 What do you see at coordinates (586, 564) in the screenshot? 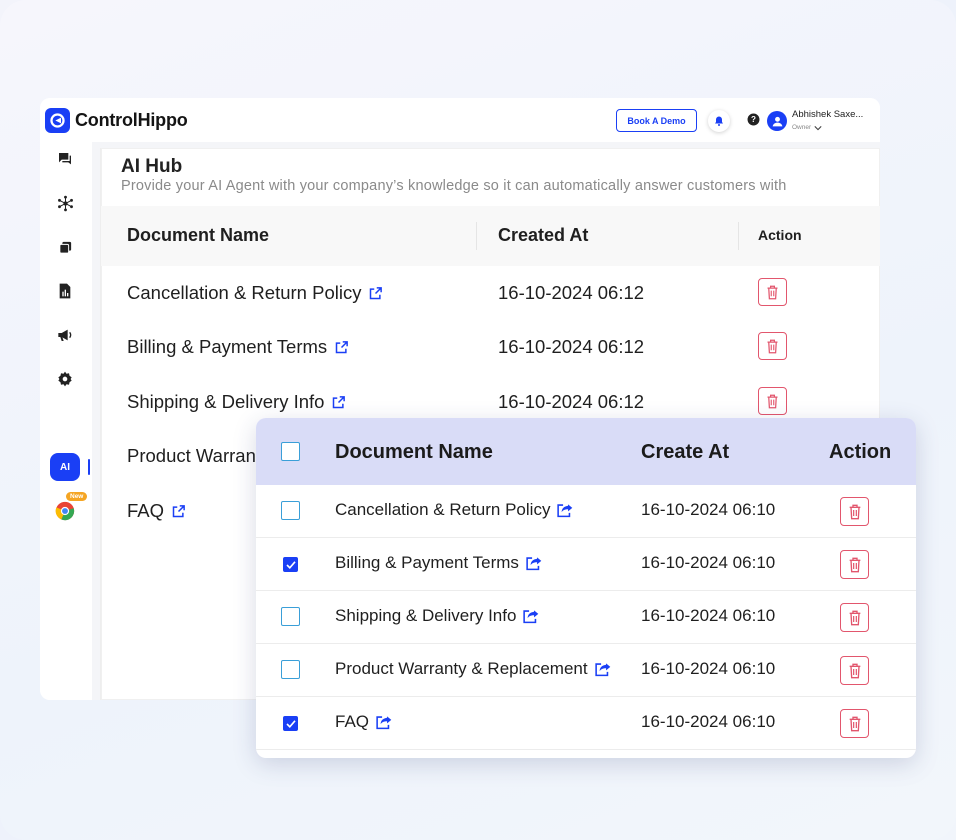
I see `table-row: Billing & Payment Terms 16-10-2024 06:10` at bounding box center [586, 564].